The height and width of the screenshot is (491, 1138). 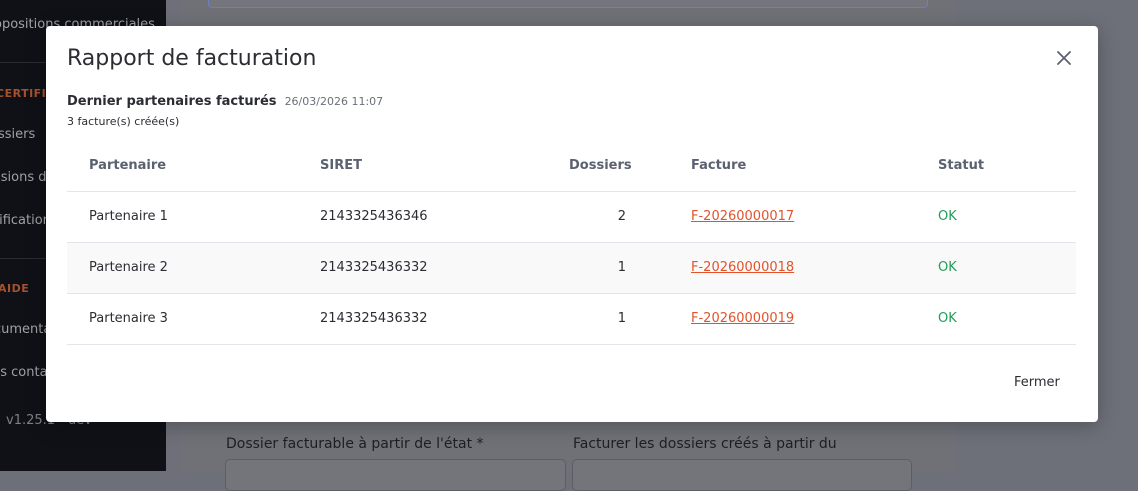 I want to click on modal-close-button, so click(x=1064, y=58).